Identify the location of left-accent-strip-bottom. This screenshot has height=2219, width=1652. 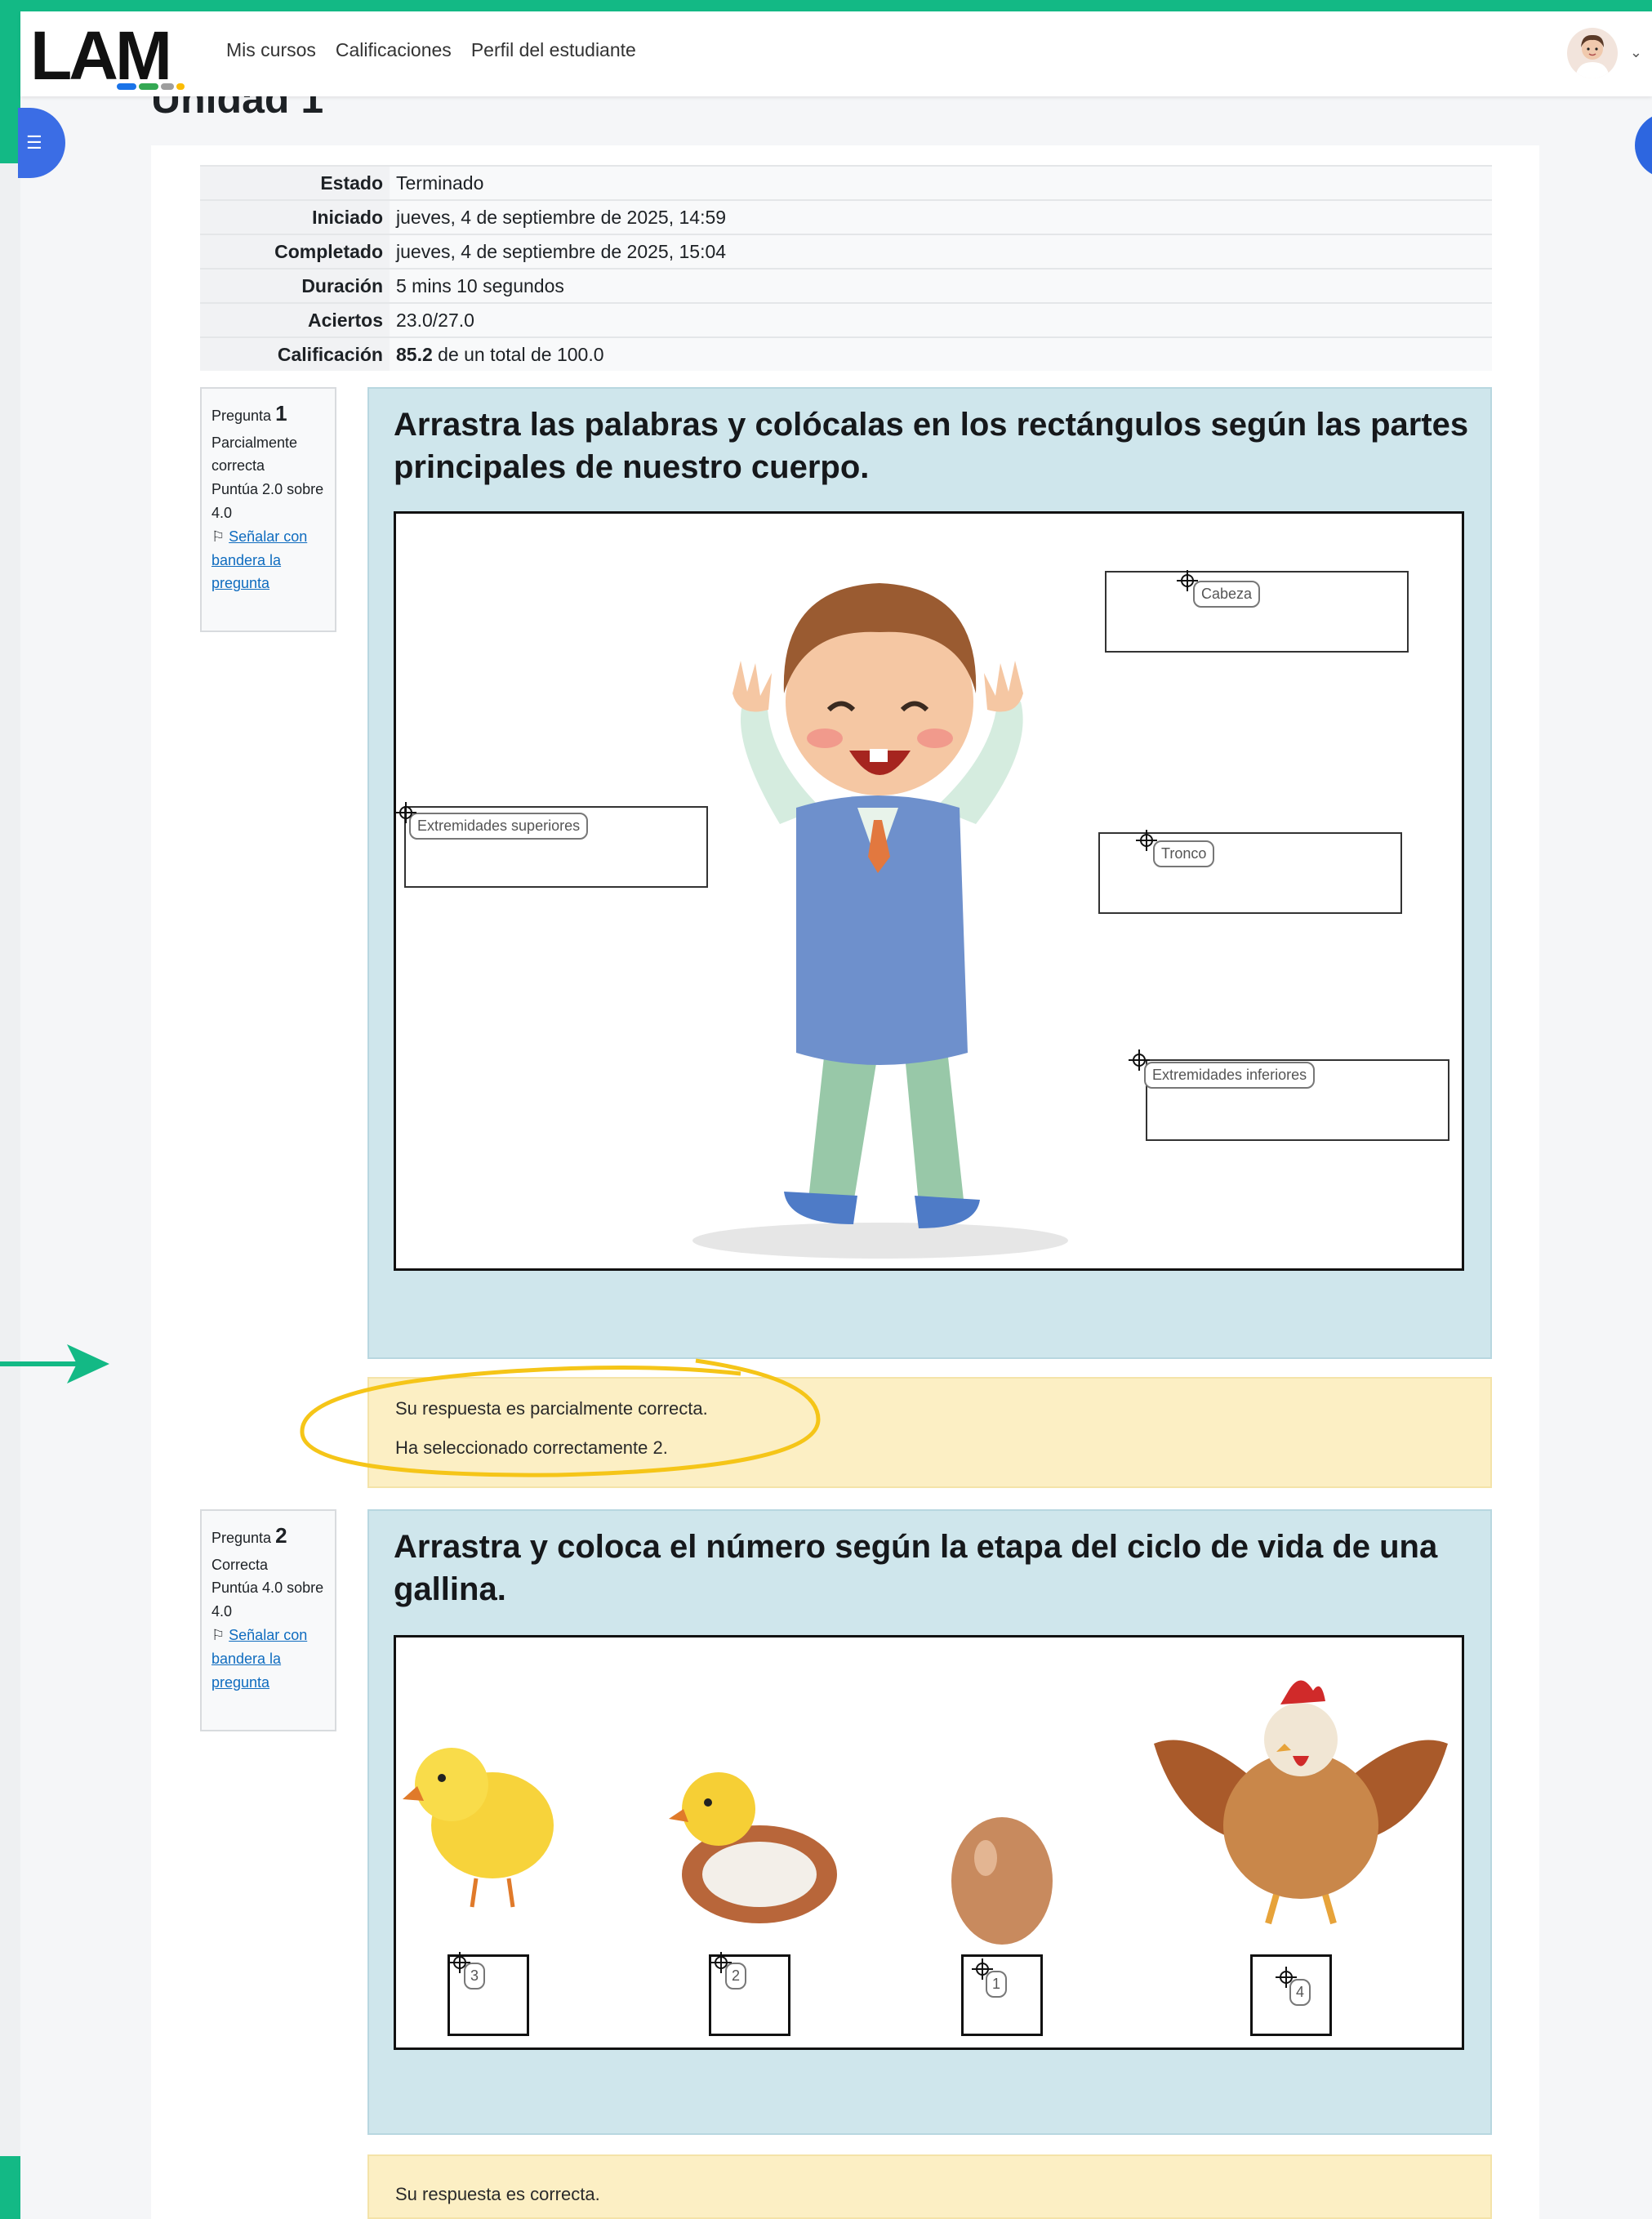
(10, 2187).